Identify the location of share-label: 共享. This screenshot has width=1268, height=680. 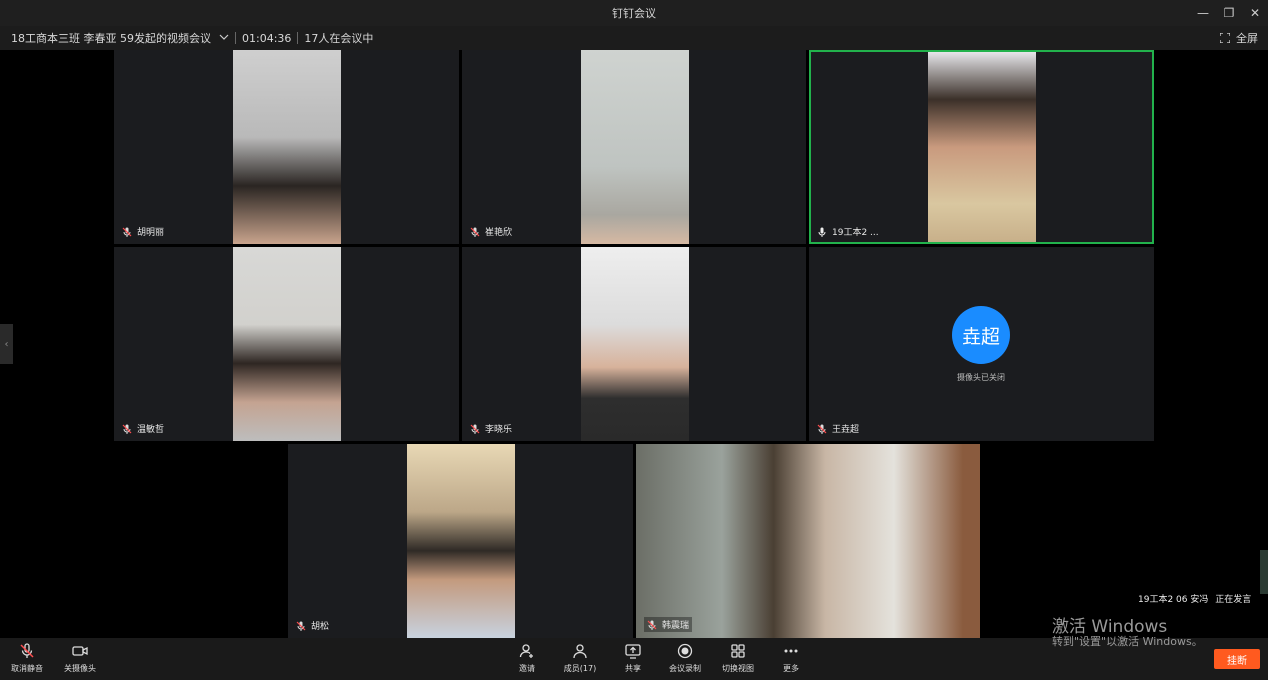
(633, 668).